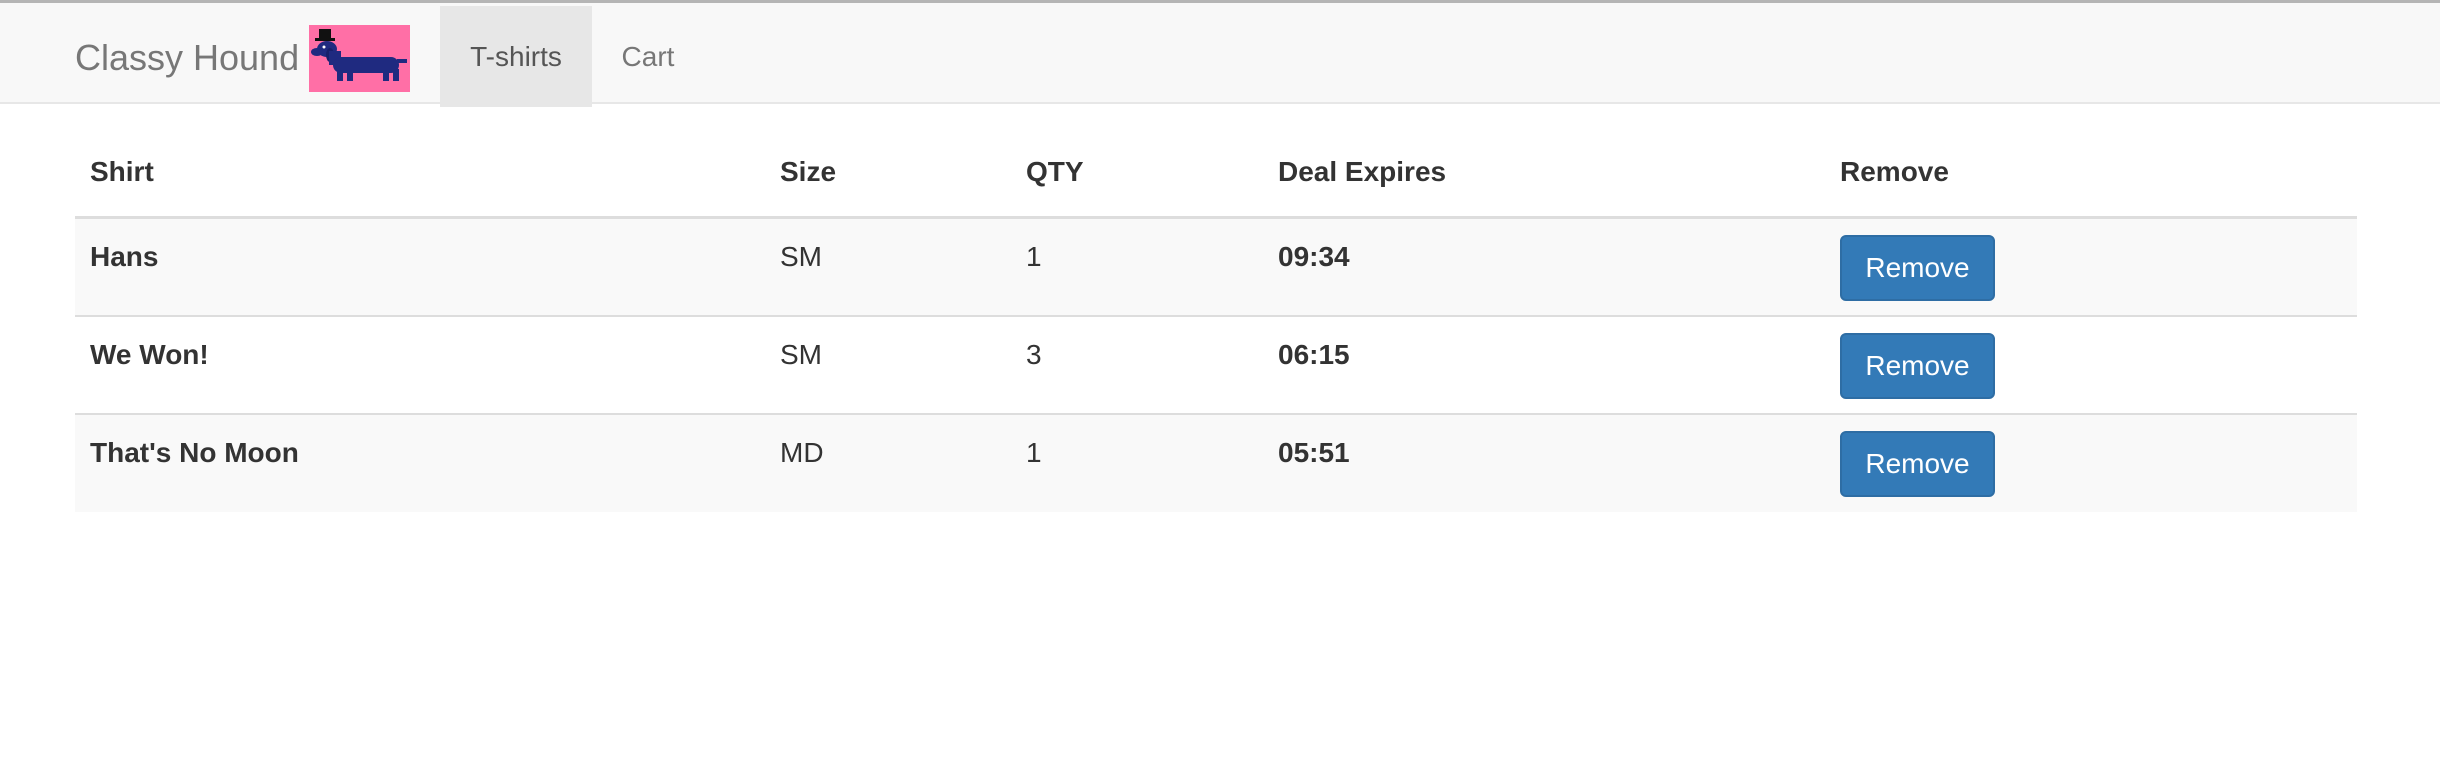  I want to click on table-row: That's No Moon MD 1 05:51 Remove, so click(1216, 462).